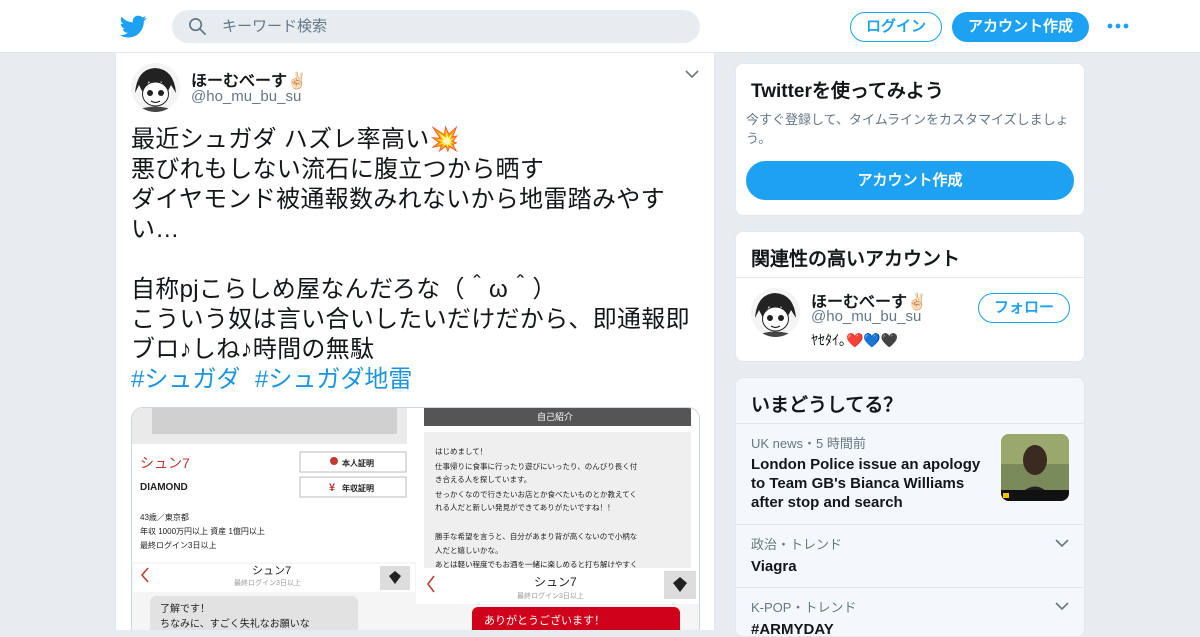 Image resolution: width=1200 pixels, height=637 pixels. I want to click on media-left-rank: DIAMOND, so click(164, 487).